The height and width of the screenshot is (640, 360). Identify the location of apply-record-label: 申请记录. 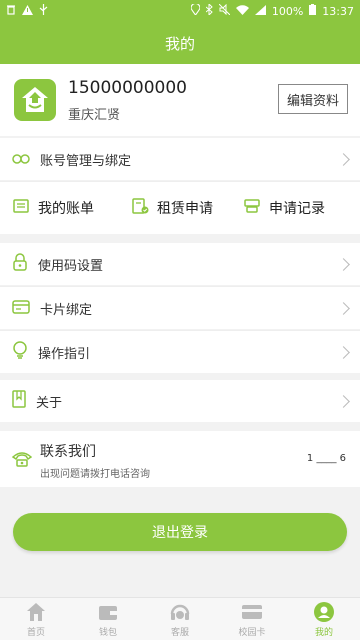
(297, 209).